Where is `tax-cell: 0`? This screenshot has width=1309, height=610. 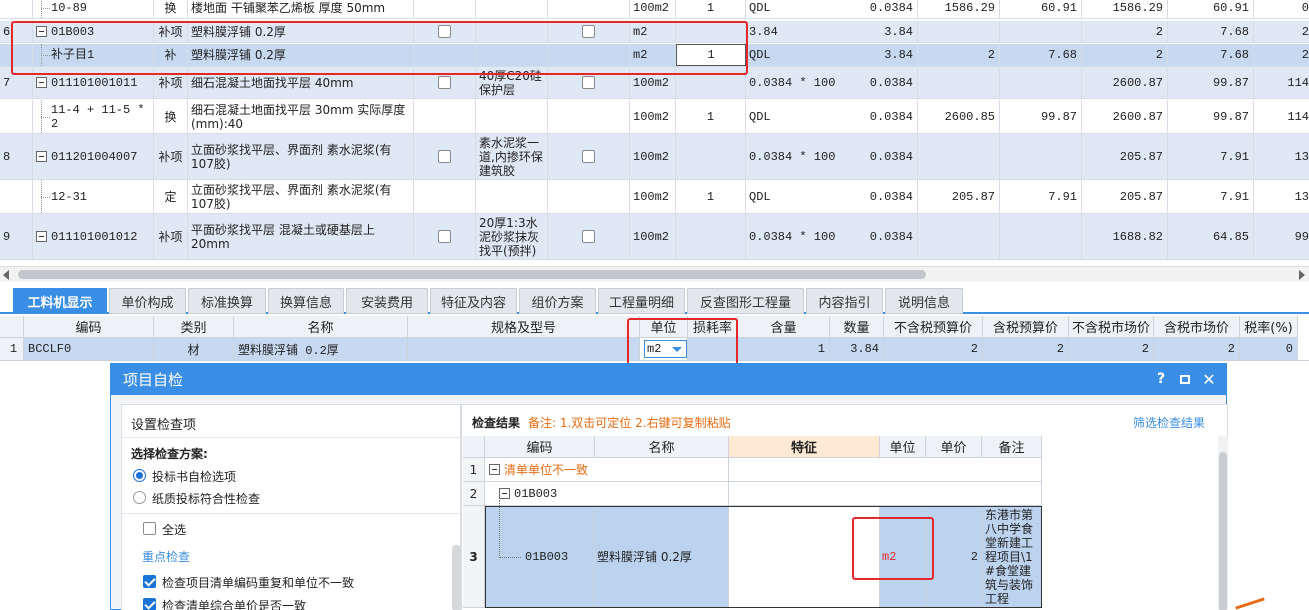 tax-cell: 0 is located at coordinates (1269, 349).